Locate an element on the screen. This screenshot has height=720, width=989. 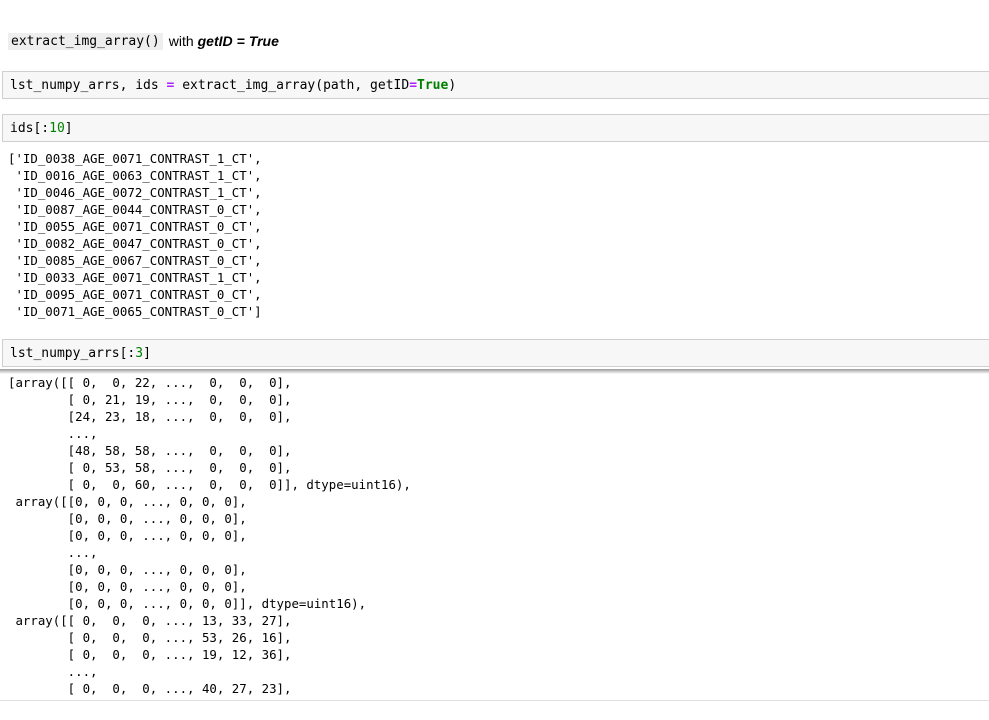
output-line: [array([[ 0, 0, 22, ..., 0, 0, 0], is located at coordinates (150, 382).